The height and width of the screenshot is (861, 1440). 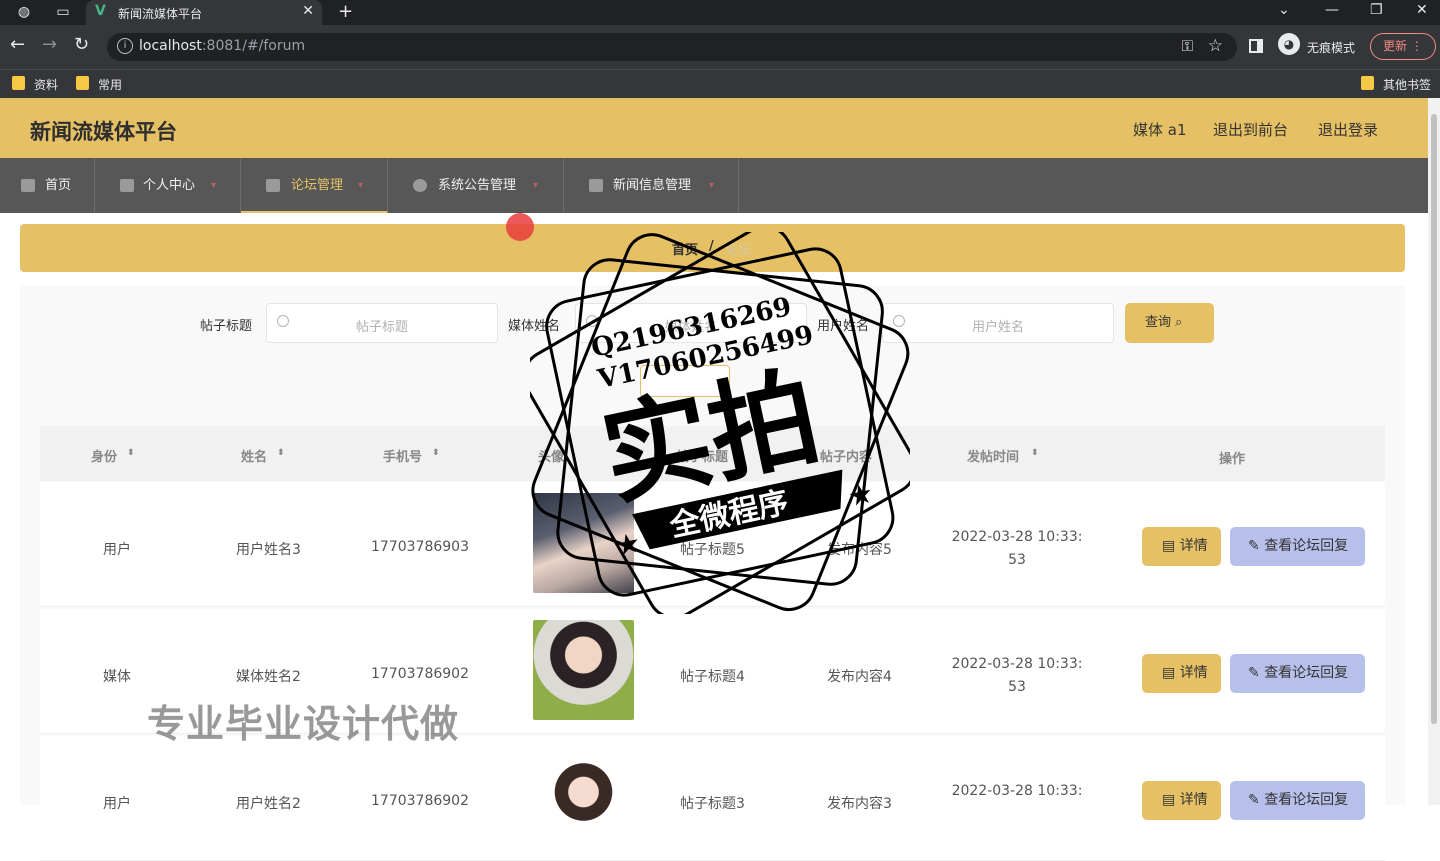 I want to click on globe-icon: ◍, so click(x=24, y=12).